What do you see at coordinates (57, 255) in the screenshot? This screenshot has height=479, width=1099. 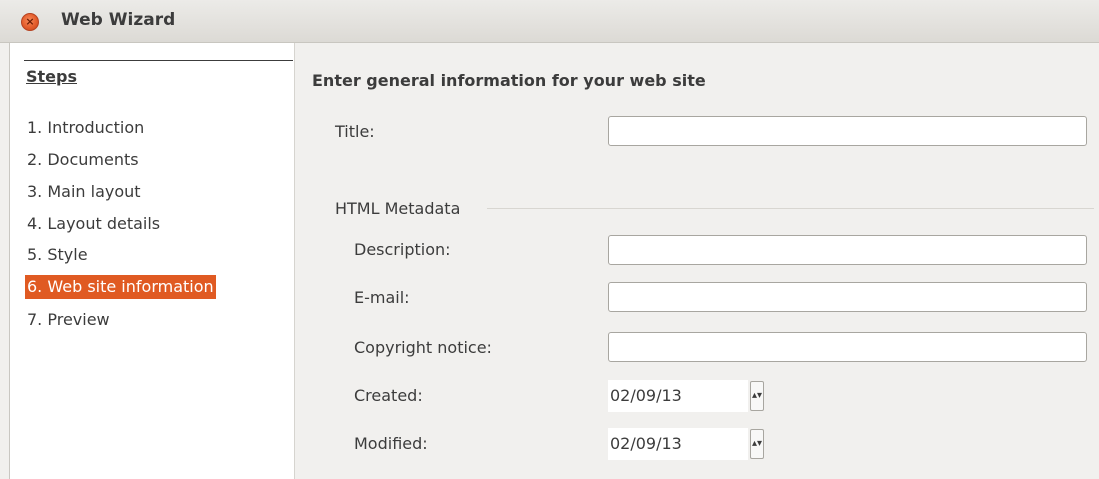 I see `step-style: 5. Style` at bounding box center [57, 255].